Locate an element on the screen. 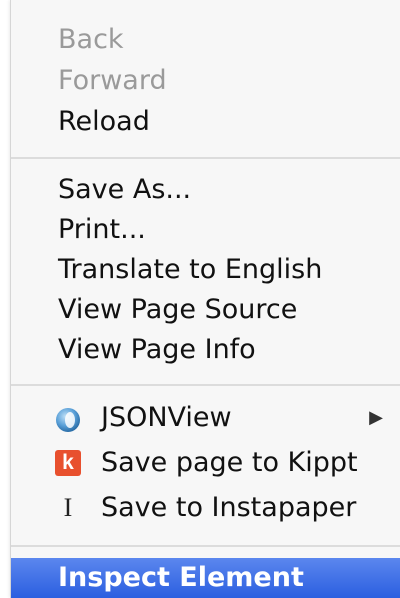  menu-item-view-page-info: View Page Info is located at coordinates (205, 350).